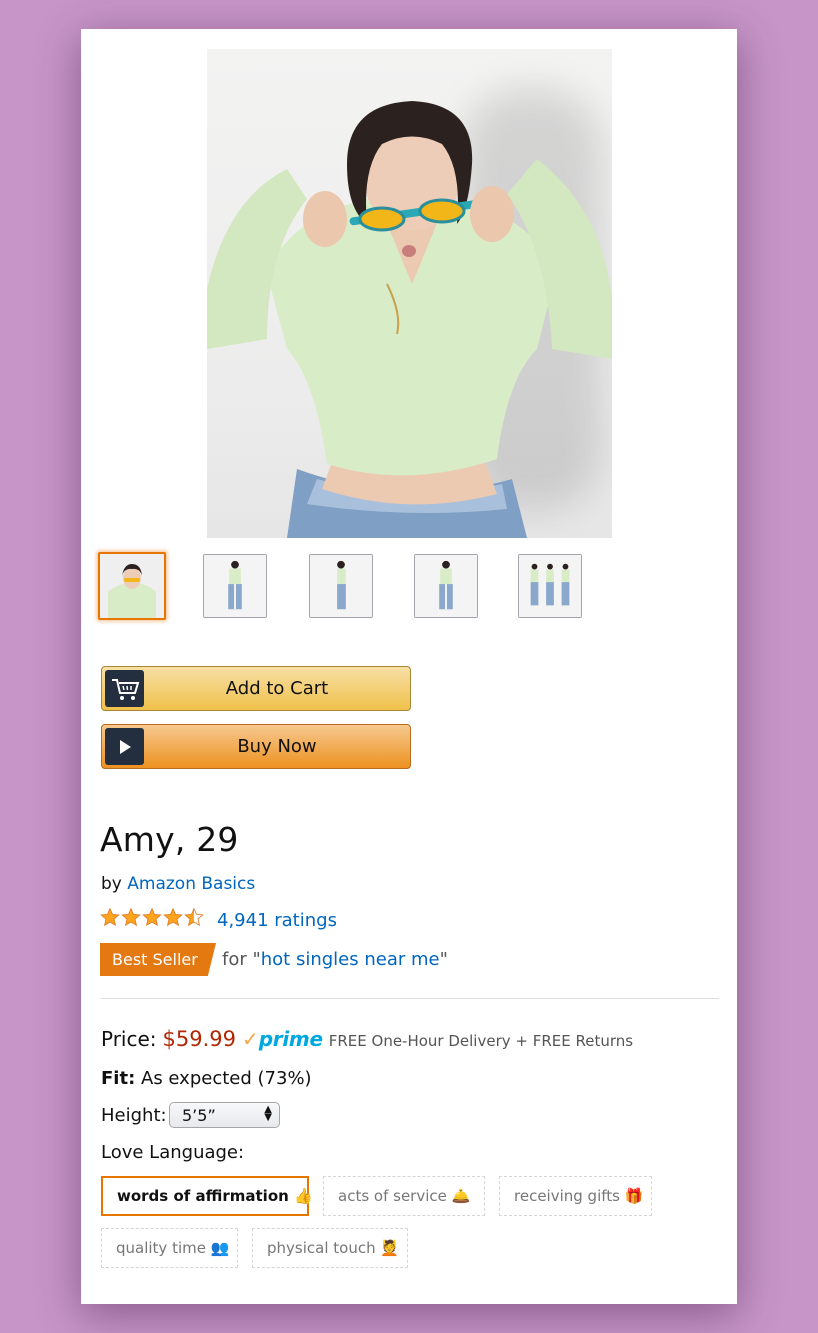  What do you see at coordinates (129, 1039) in the screenshot?
I see `price-label: Price:` at bounding box center [129, 1039].